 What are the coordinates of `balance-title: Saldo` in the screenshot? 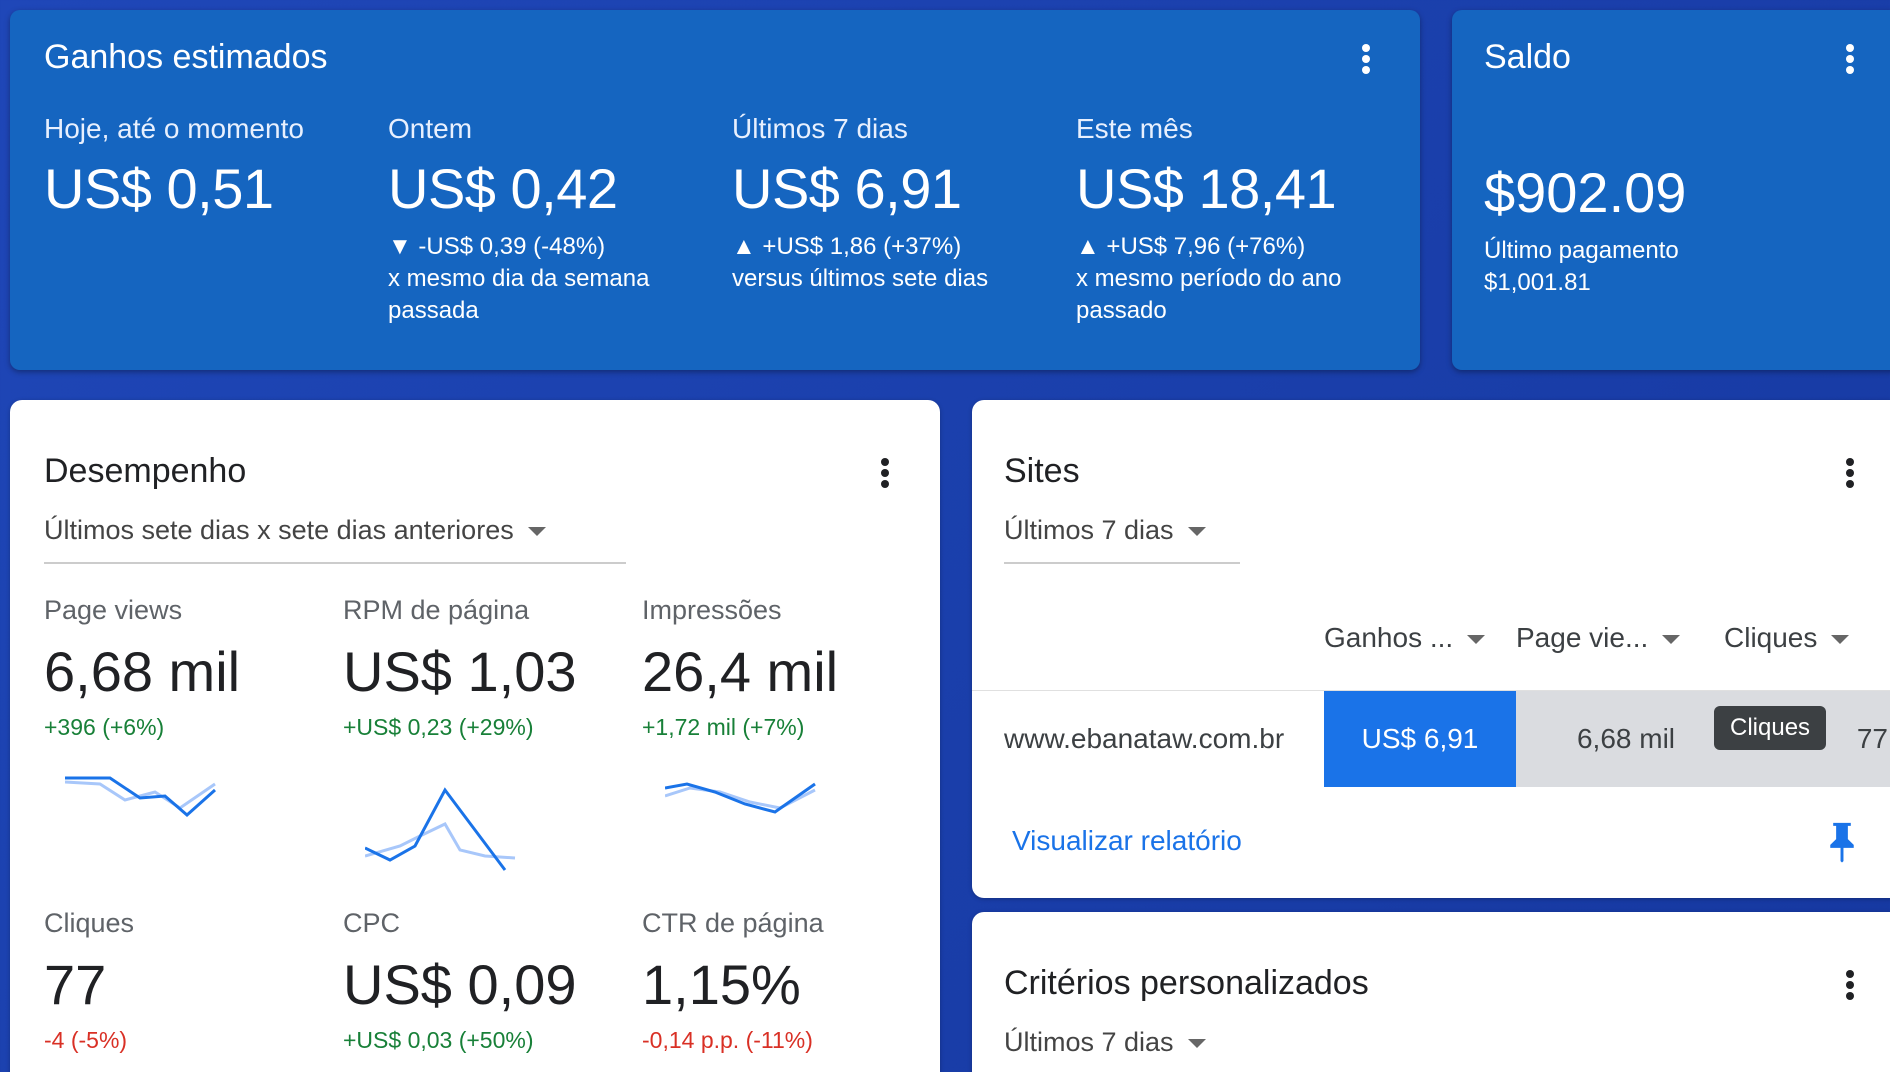 It's located at (1527, 57).